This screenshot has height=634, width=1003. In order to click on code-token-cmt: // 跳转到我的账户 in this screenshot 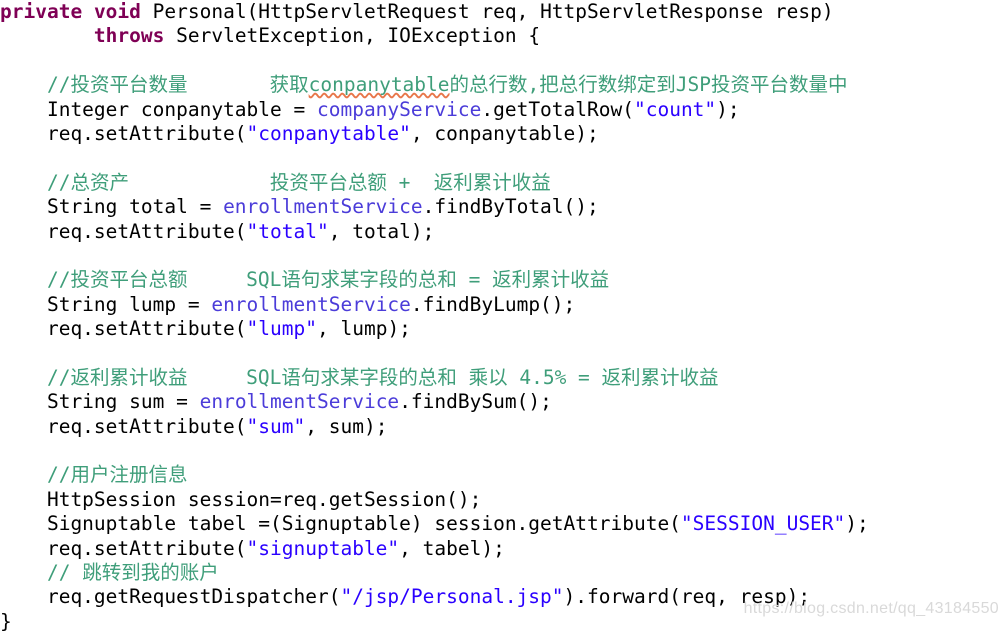, I will do `click(132, 572)`.